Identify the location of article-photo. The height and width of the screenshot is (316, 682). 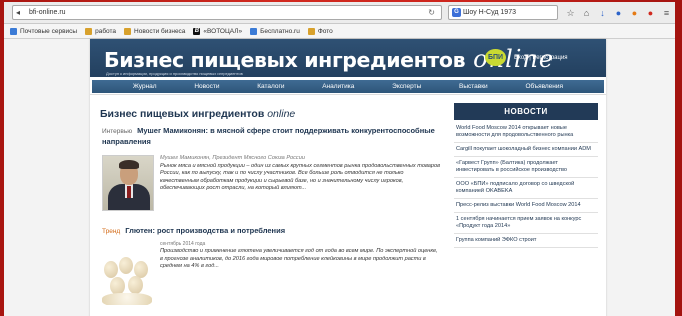
(128, 183).